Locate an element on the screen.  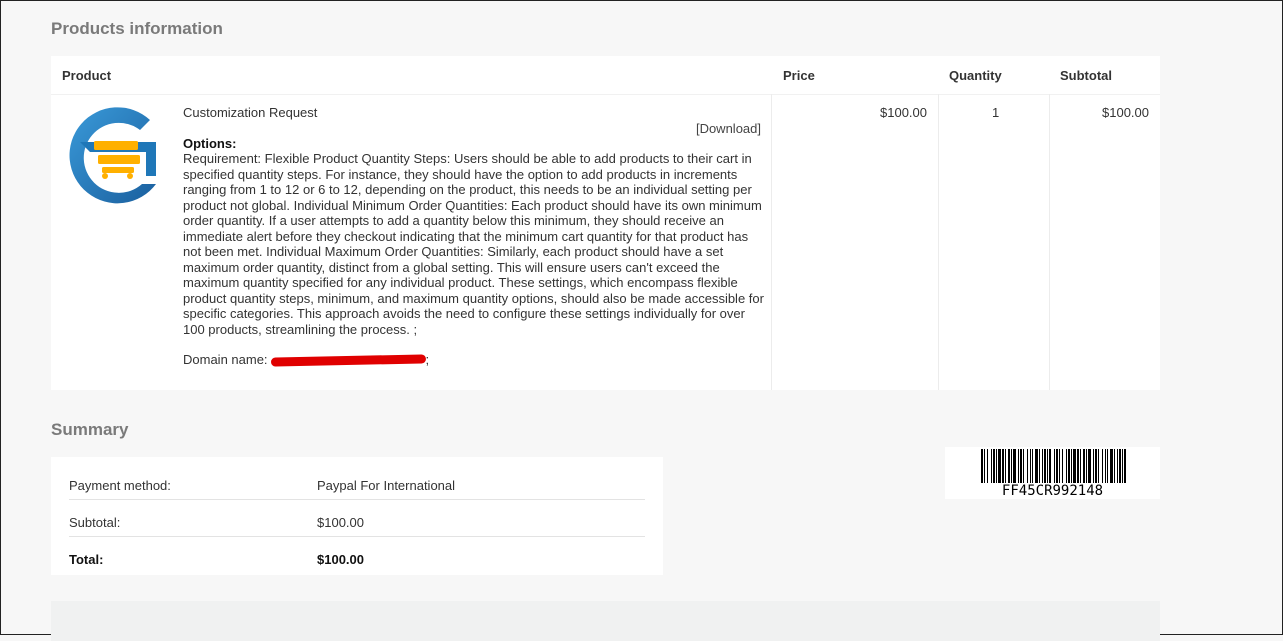
item-quantity: 1 is located at coordinates (996, 112).